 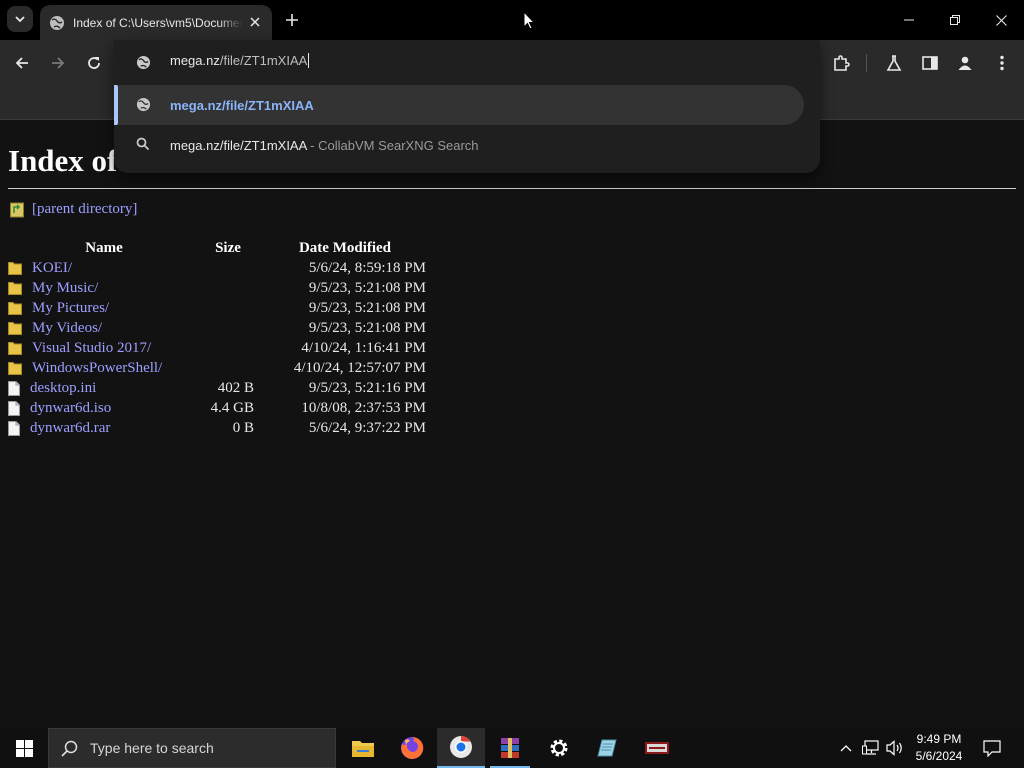 I want to click on address-path: /file/ZT1mXIAA, so click(x=263, y=60).